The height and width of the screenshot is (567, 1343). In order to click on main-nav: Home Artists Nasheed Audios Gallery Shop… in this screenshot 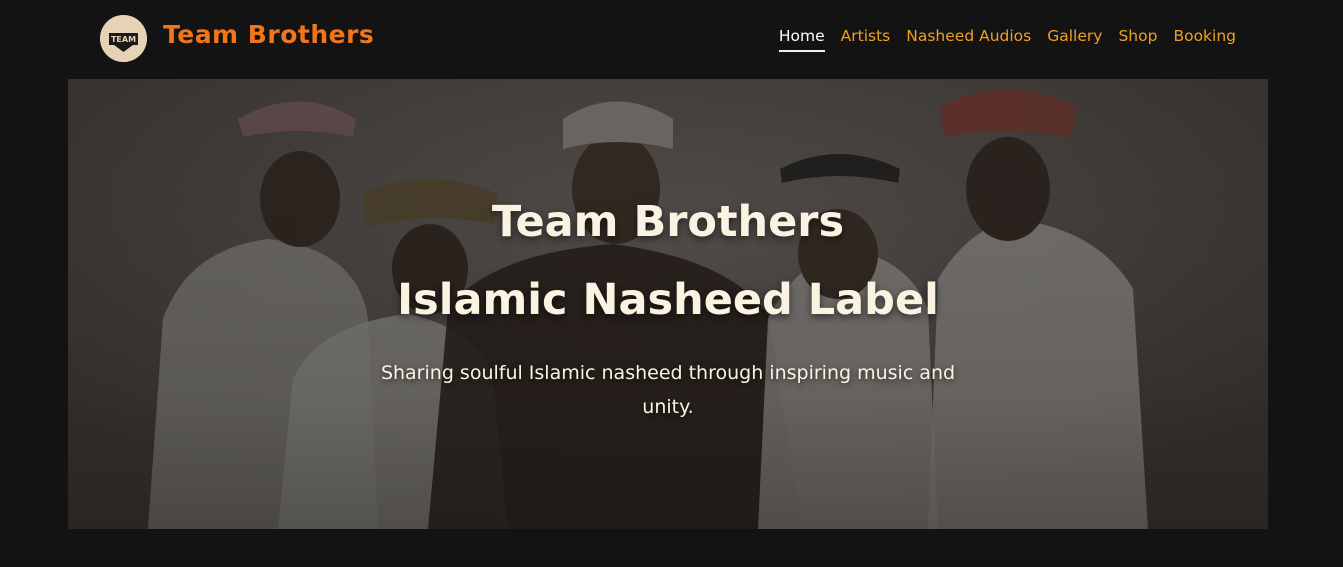, I will do `click(1007, 39)`.